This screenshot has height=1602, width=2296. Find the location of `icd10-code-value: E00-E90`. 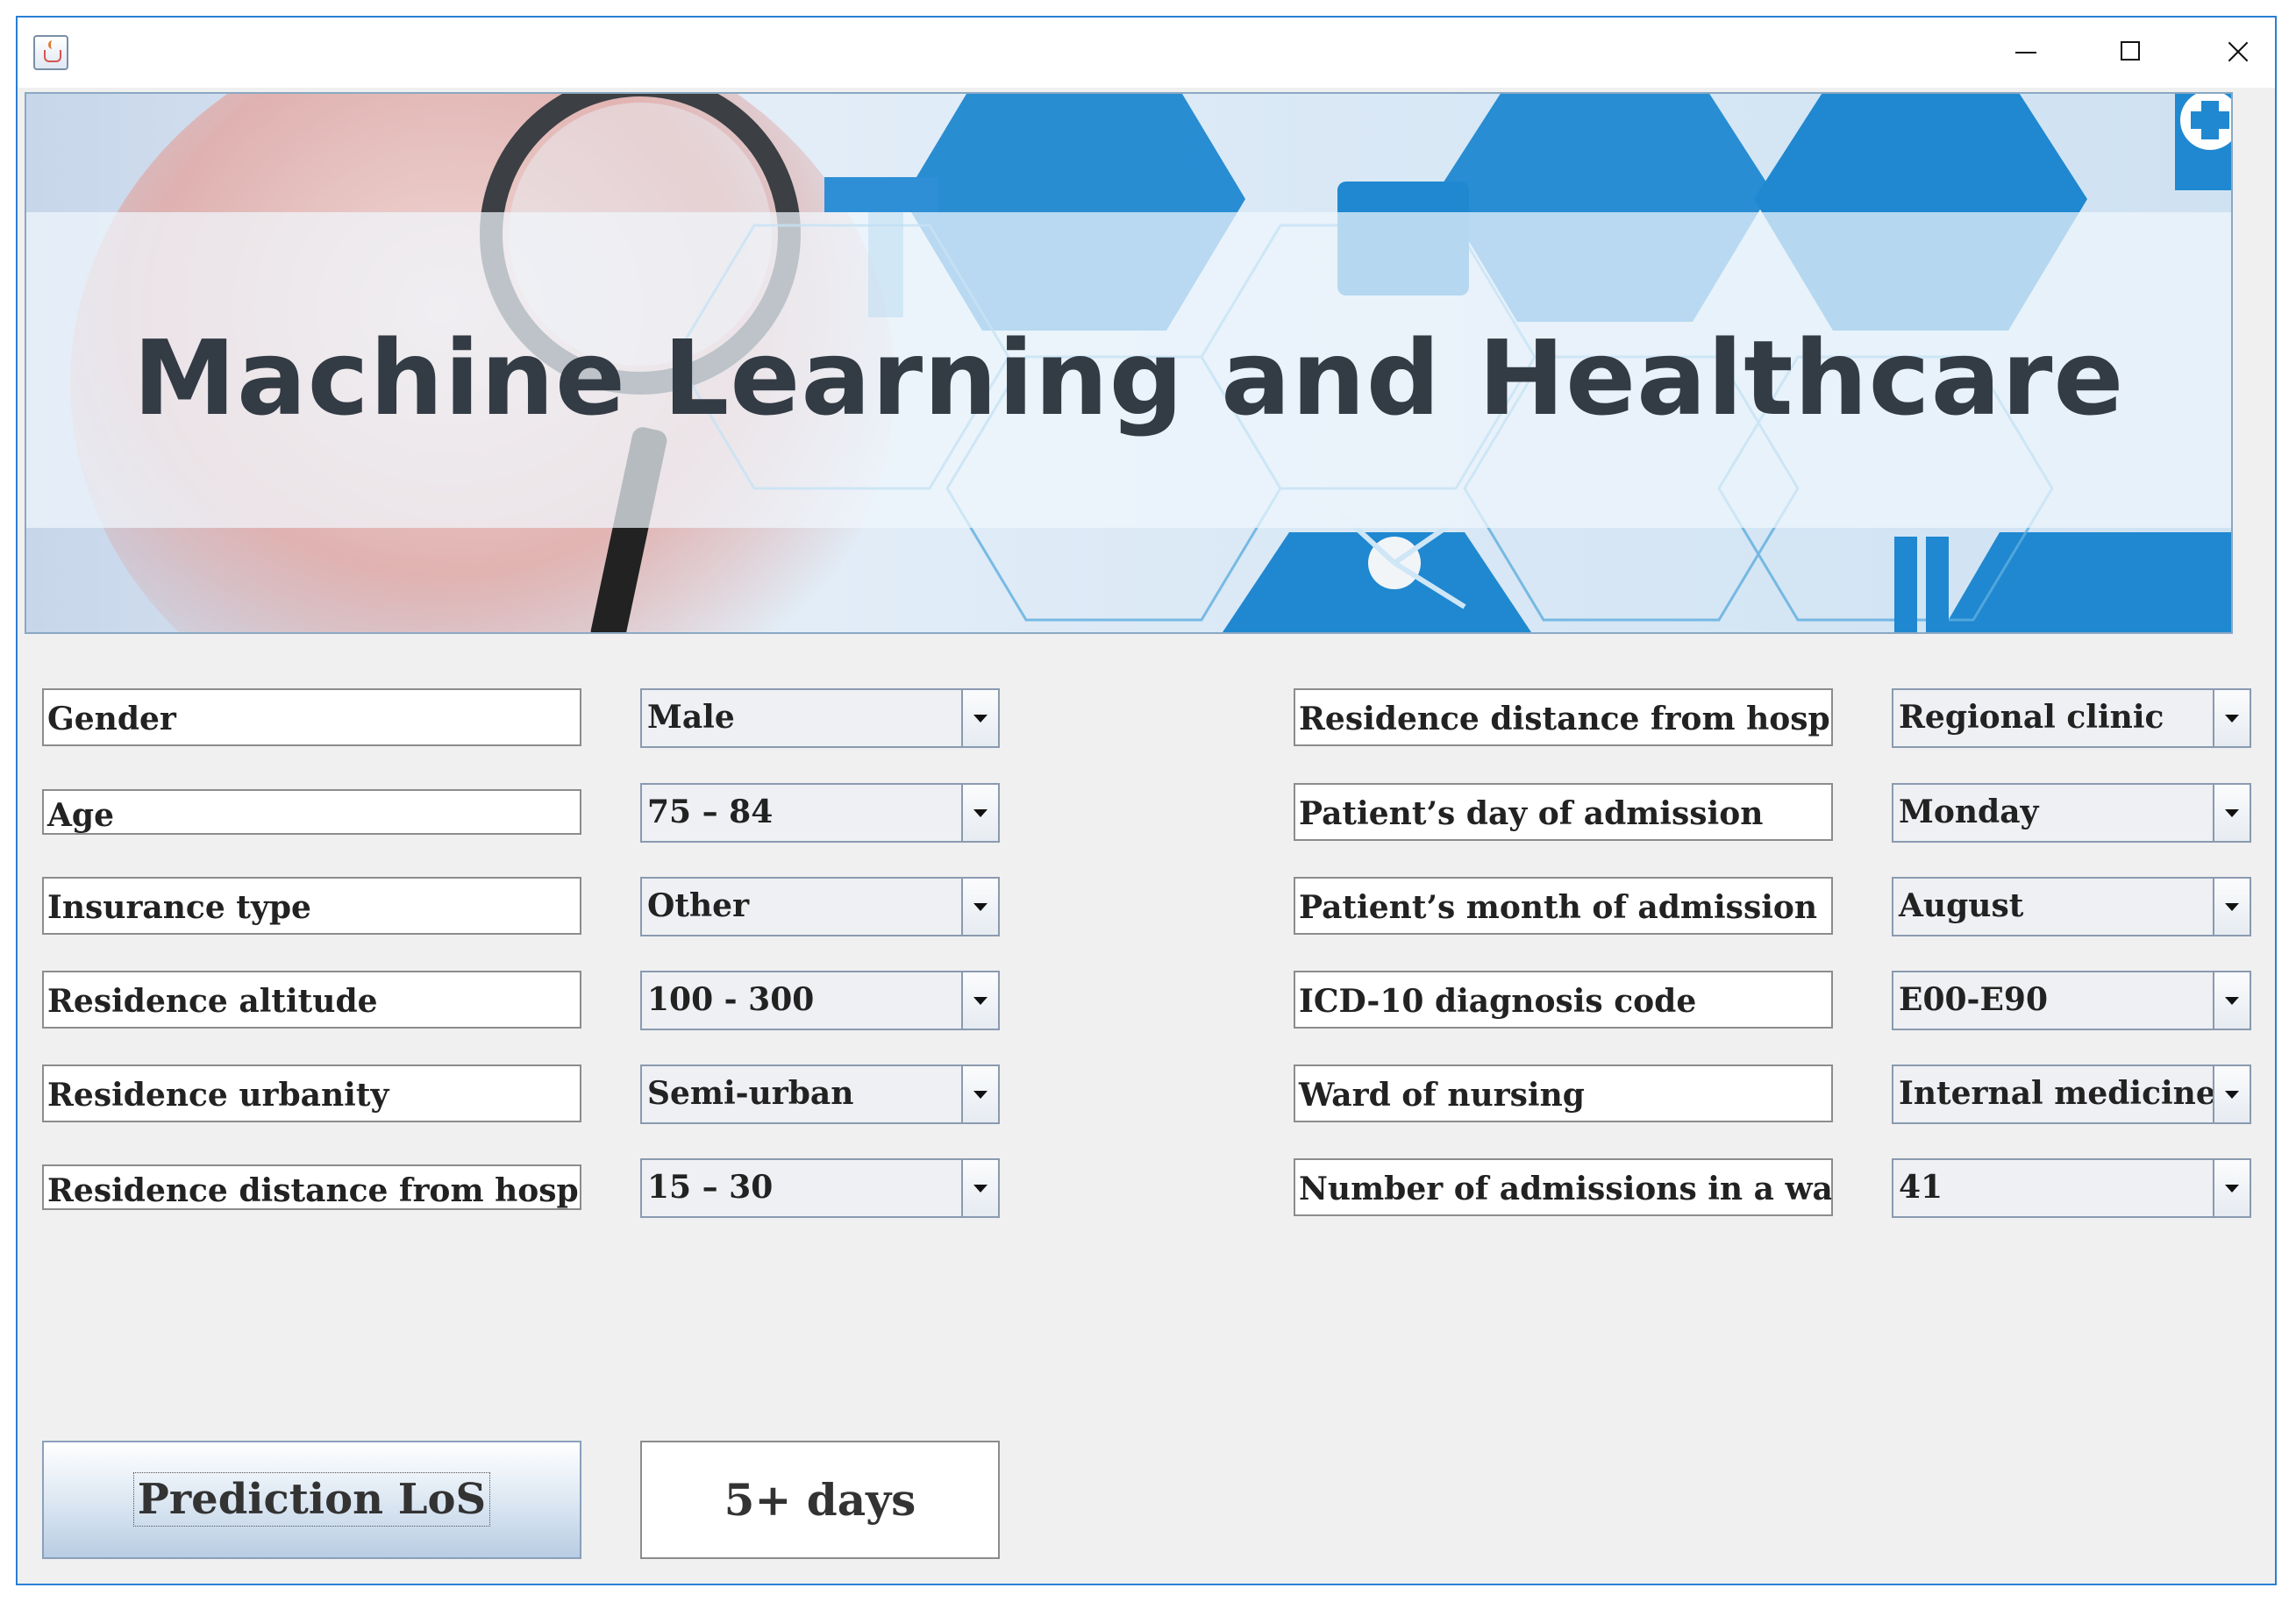

icd10-code-value: E00-E90 is located at coordinates (1974, 999).